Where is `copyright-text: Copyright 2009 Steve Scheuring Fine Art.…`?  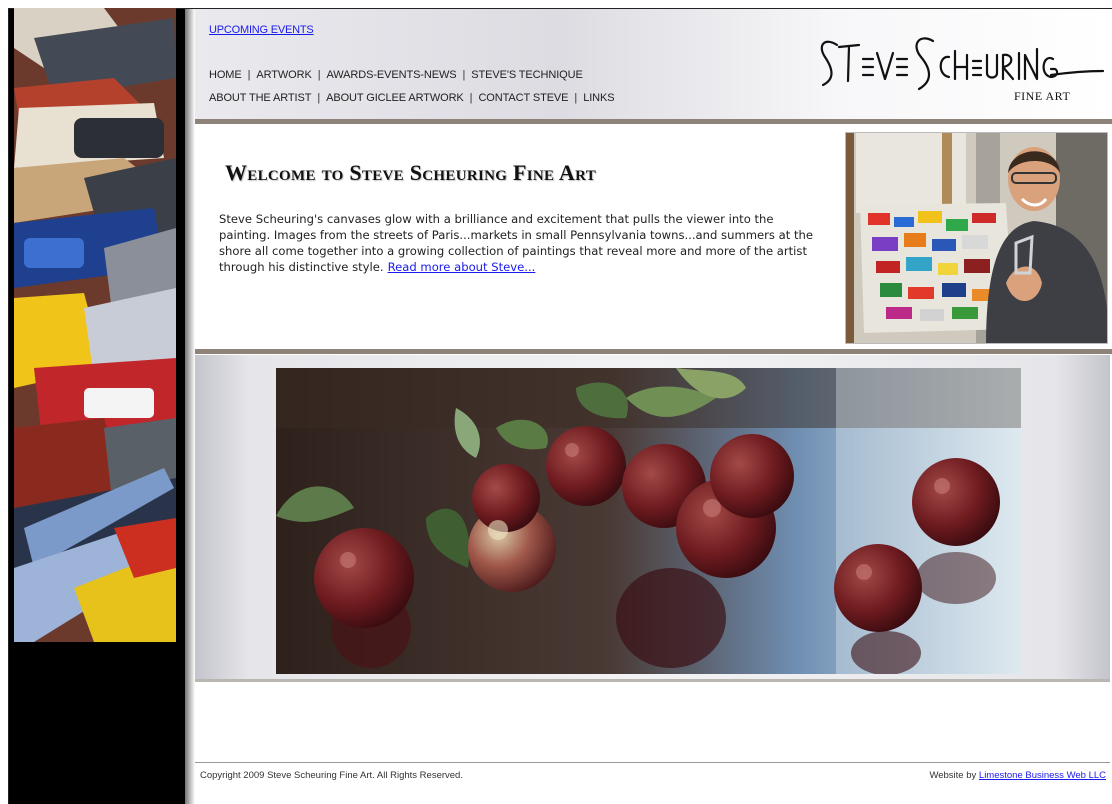
copyright-text: Copyright 2009 Steve Scheuring Fine Art.… is located at coordinates (331, 775).